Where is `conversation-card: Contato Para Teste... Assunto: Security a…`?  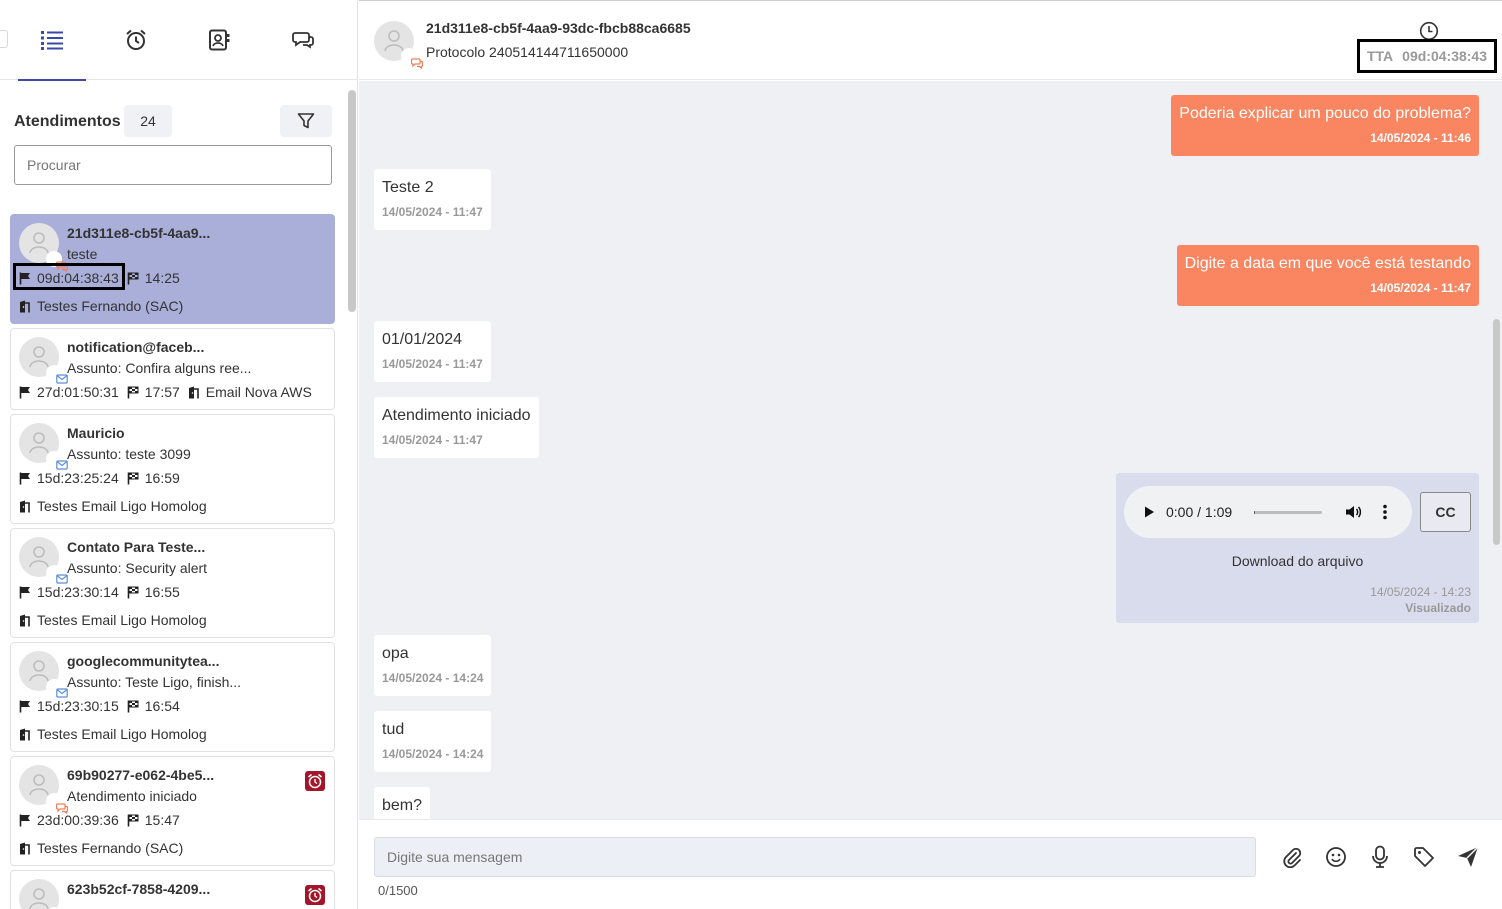 conversation-card: Contato Para Teste... Assunto: Security a… is located at coordinates (172, 583).